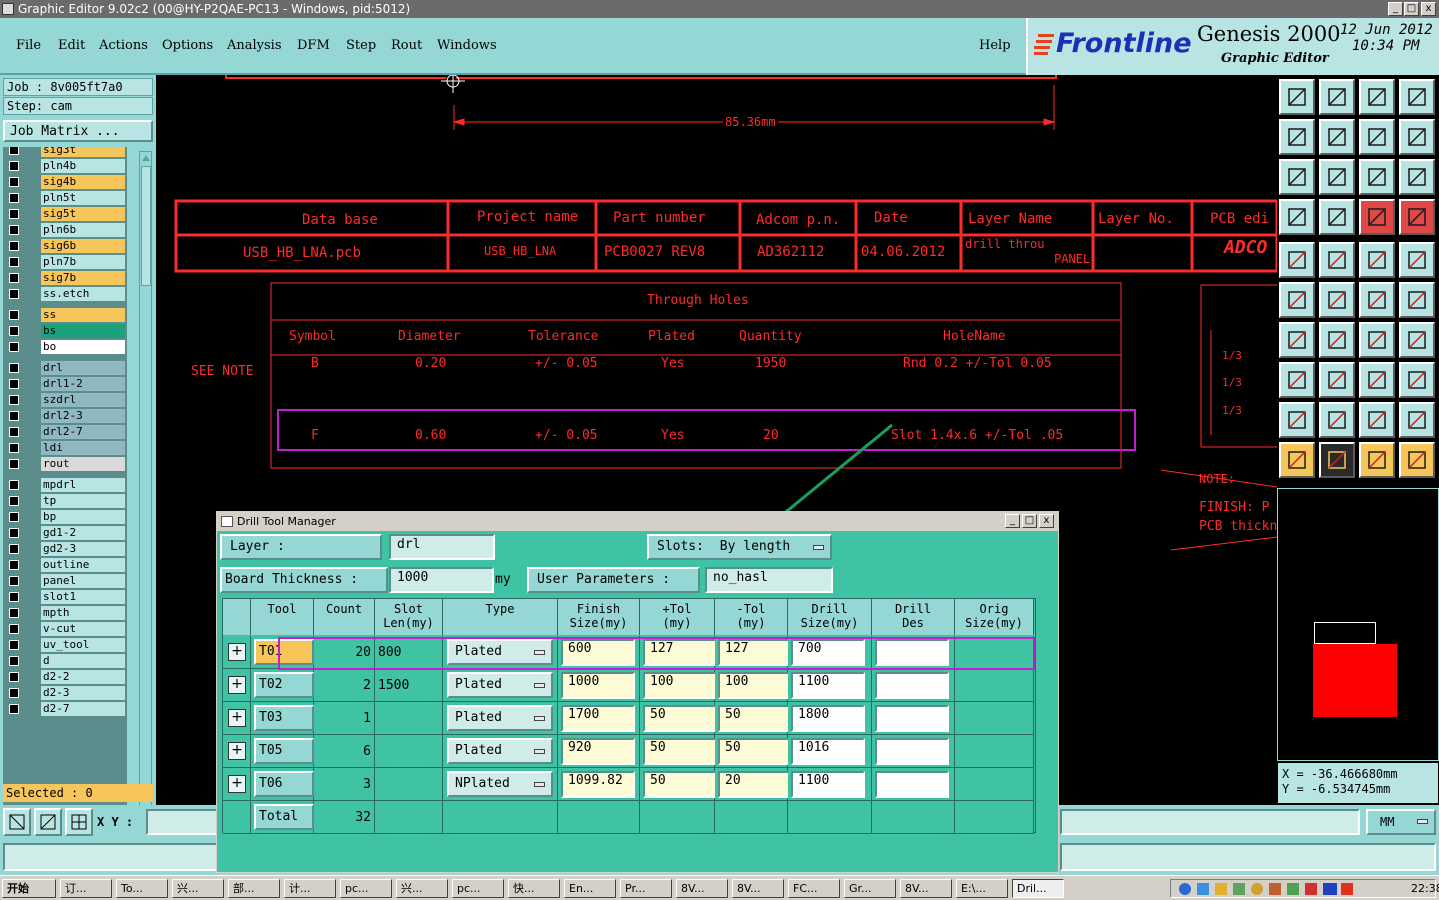 This screenshot has width=1439, height=900. I want to click on input-method-icon, so click(1347, 889).